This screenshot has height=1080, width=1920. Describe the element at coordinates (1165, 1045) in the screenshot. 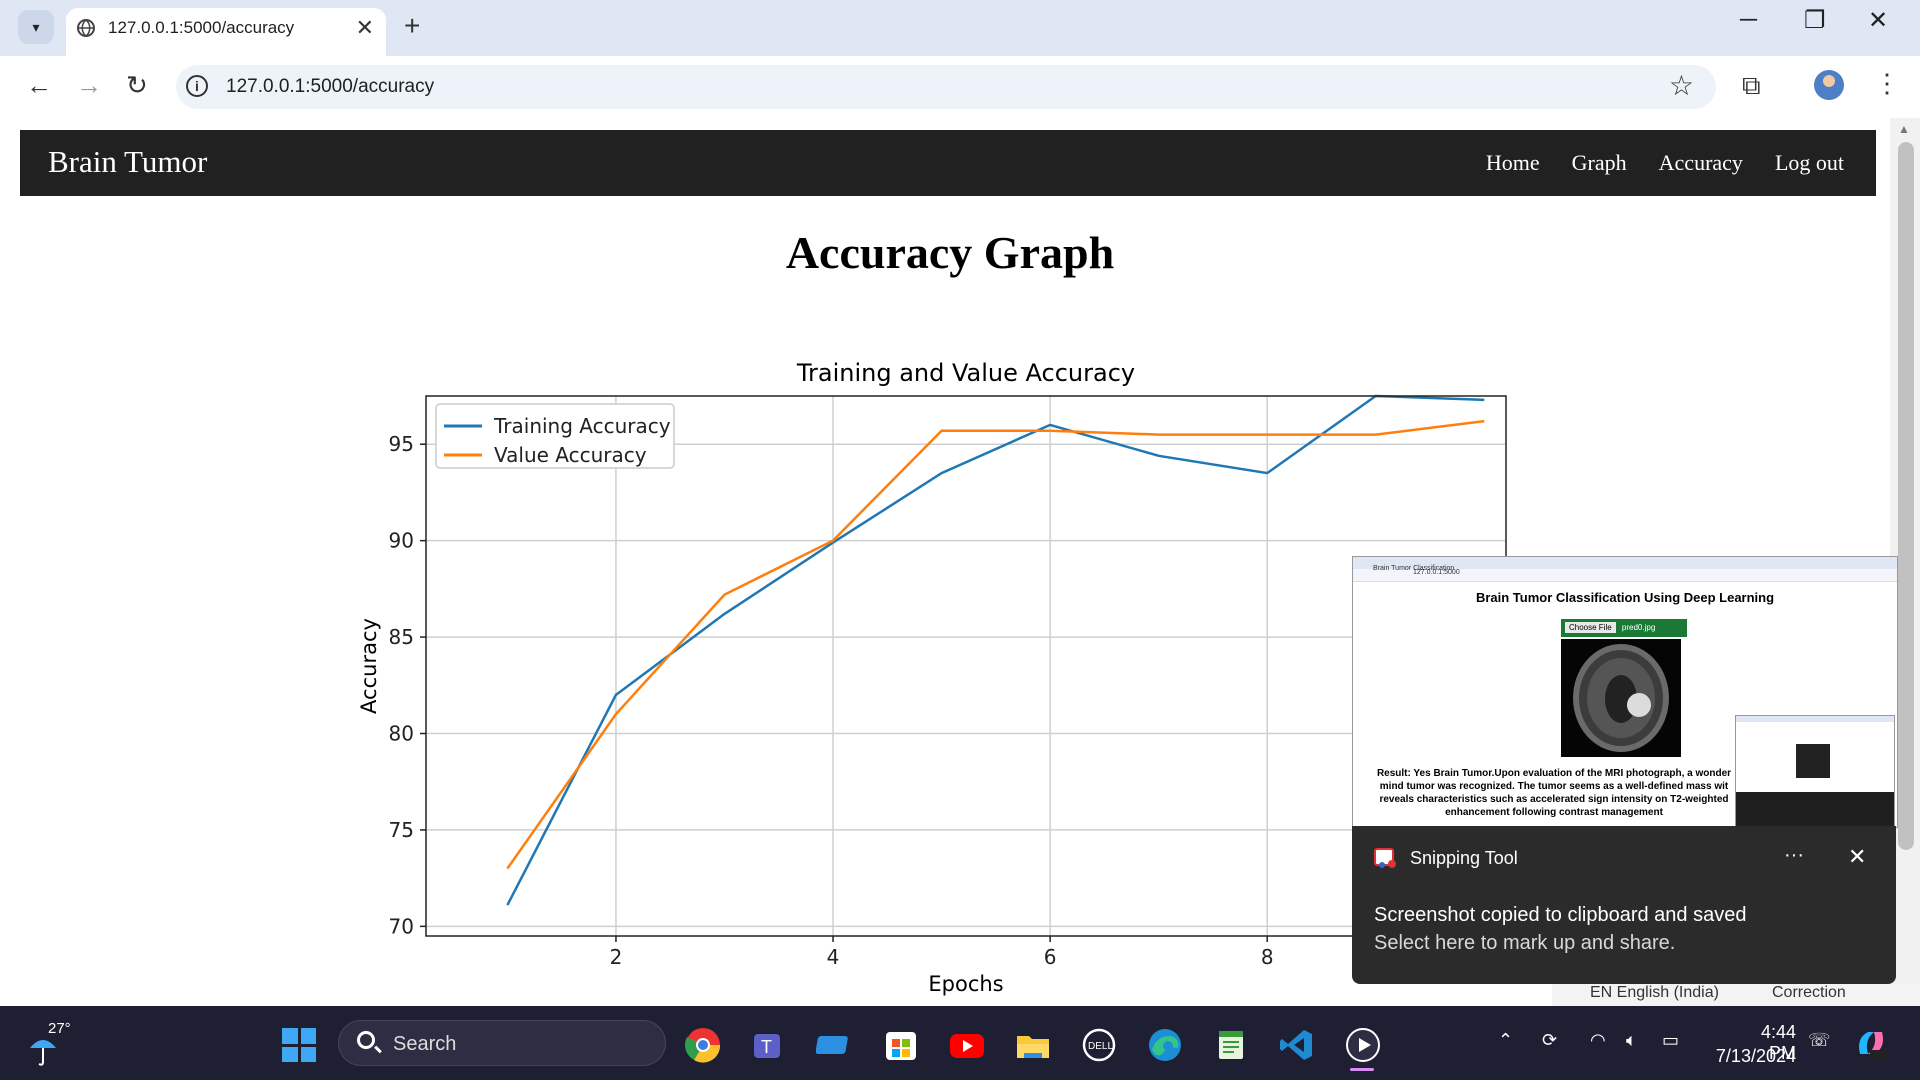

I see `edge-icon` at that location.